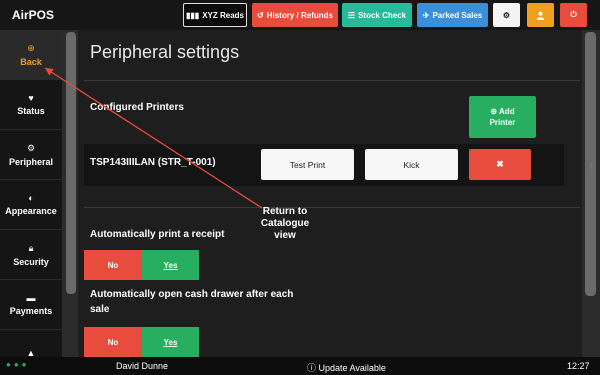  What do you see at coordinates (285, 235) in the screenshot?
I see `annotation-line3: view` at bounding box center [285, 235].